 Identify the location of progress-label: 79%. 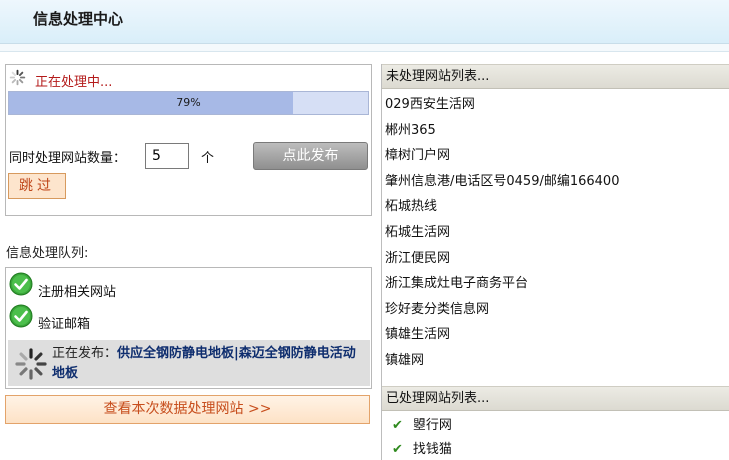
(188, 102).